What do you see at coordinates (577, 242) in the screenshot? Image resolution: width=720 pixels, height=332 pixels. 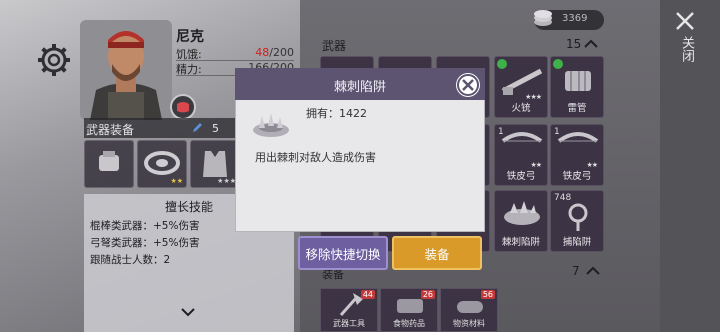 I see `item-name: 捕陷阱` at bounding box center [577, 242].